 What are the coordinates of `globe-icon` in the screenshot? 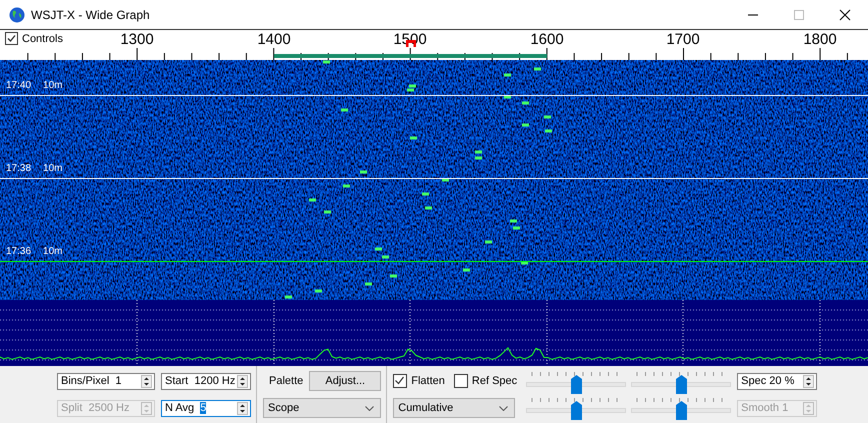 It's located at (17, 14).